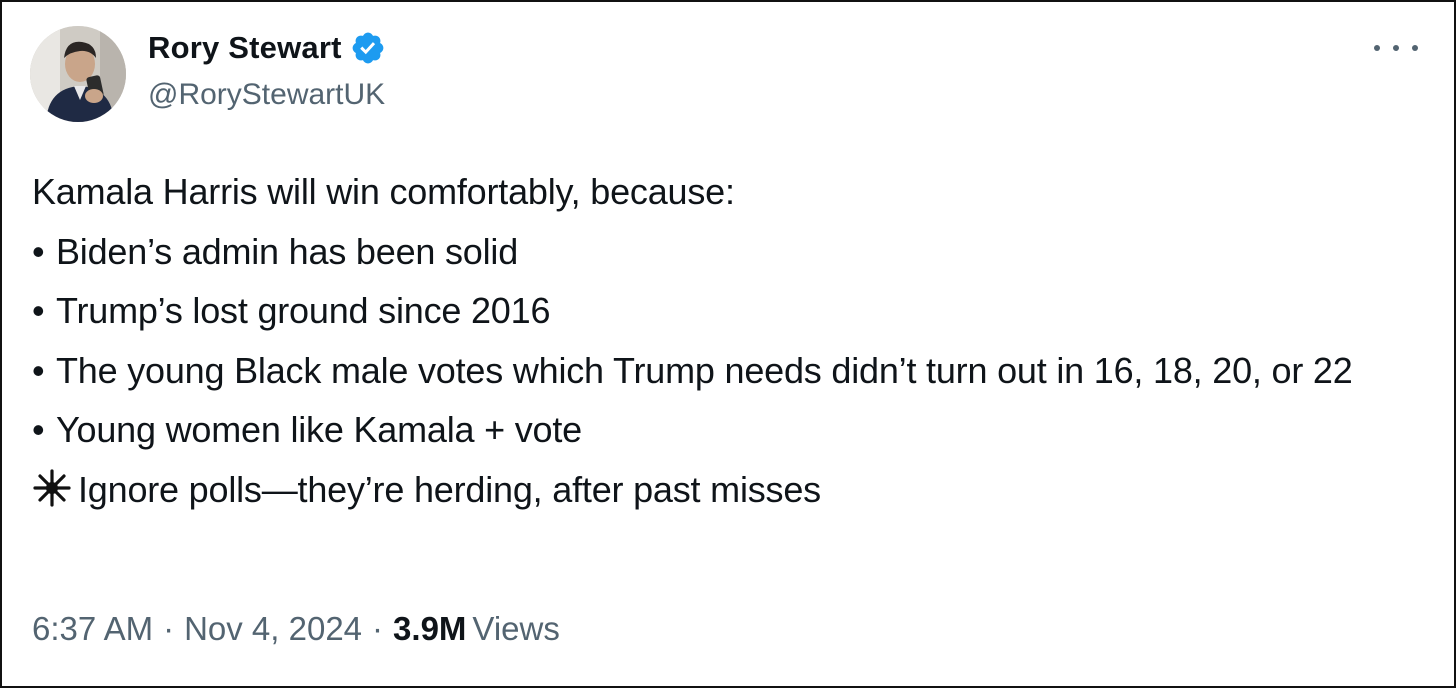  I want to click on bullet-text: Young women like Kamala + vote, so click(319, 429).